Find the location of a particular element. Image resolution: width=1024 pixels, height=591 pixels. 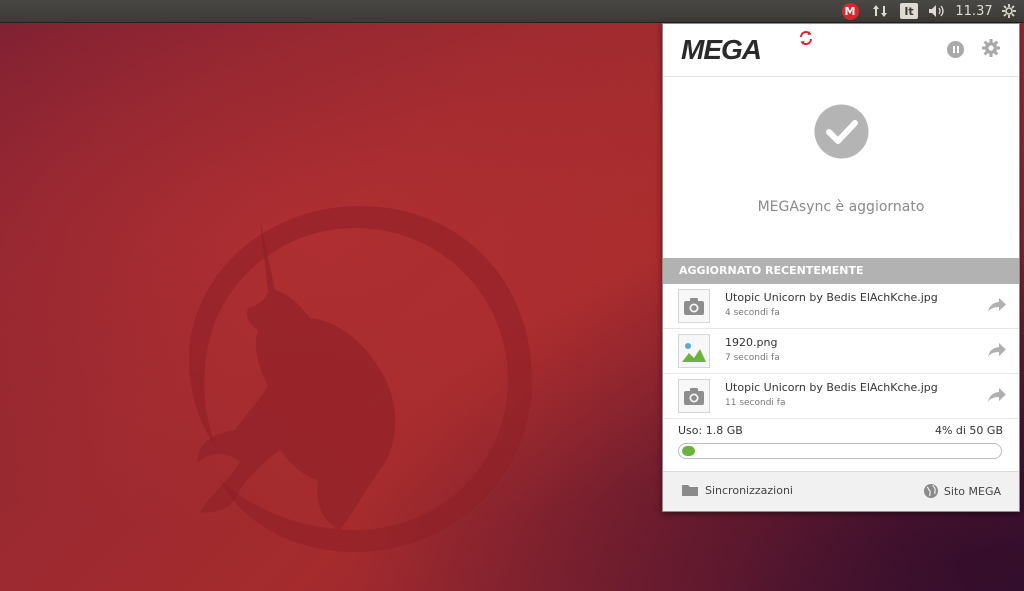

status-text: MEGAsync è aggiornato is located at coordinates (841, 207).